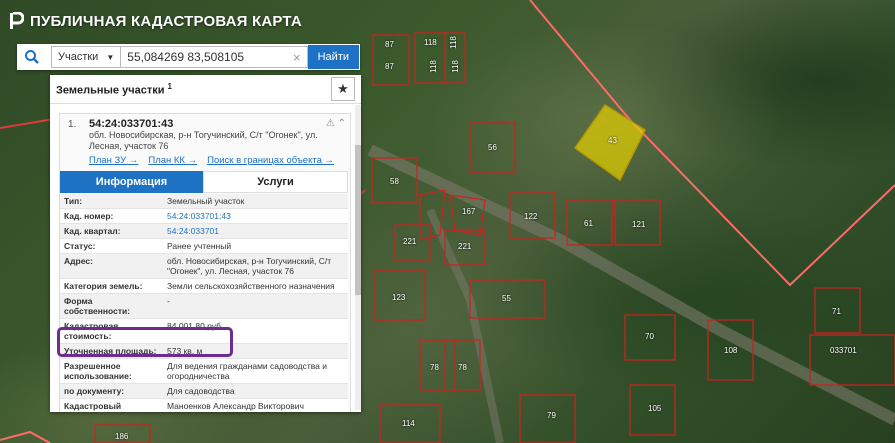 The height and width of the screenshot is (443, 895). Describe the element at coordinates (168, 301) in the screenshot. I see `row-value: -` at that location.